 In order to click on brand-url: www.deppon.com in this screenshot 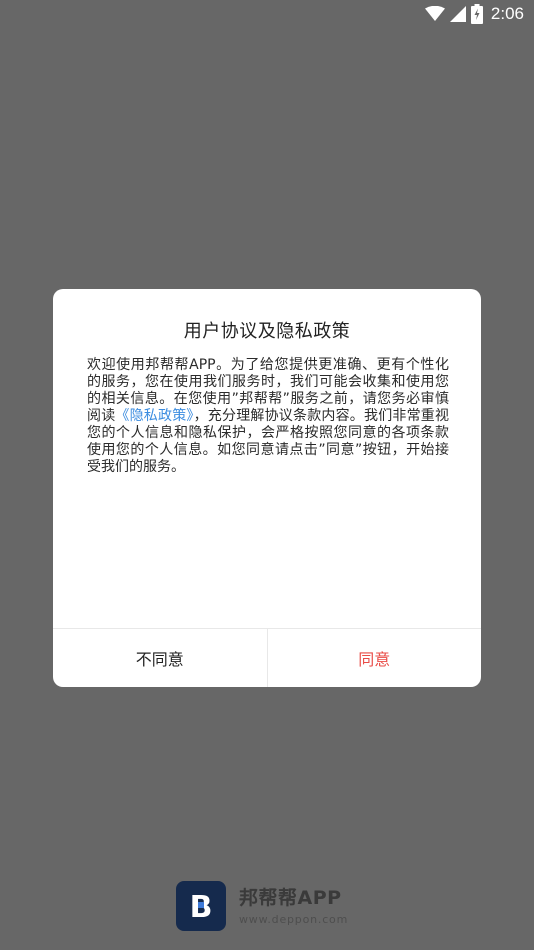, I will do `click(294, 919)`.